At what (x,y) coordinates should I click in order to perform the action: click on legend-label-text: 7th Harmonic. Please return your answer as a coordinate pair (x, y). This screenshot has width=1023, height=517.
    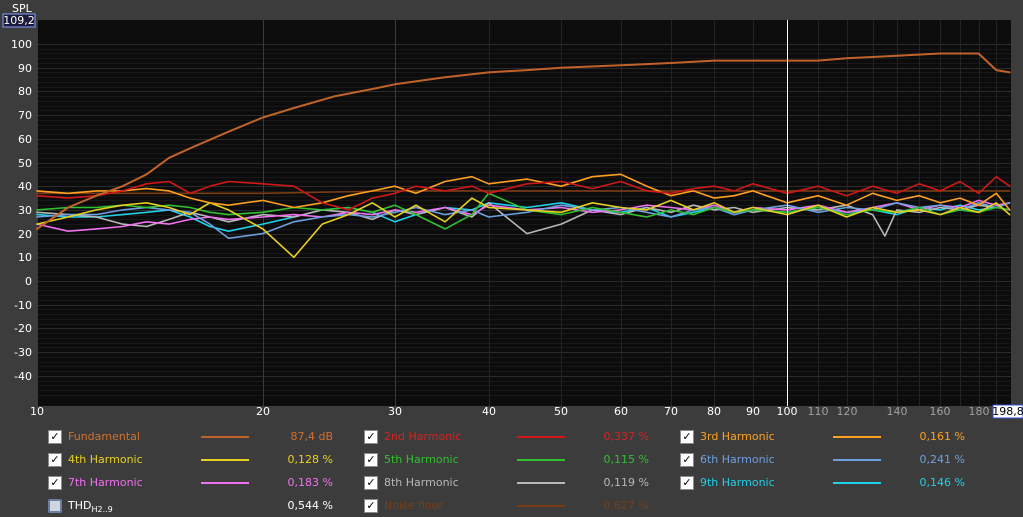
    Looking at the image, I should click on (105, 482).